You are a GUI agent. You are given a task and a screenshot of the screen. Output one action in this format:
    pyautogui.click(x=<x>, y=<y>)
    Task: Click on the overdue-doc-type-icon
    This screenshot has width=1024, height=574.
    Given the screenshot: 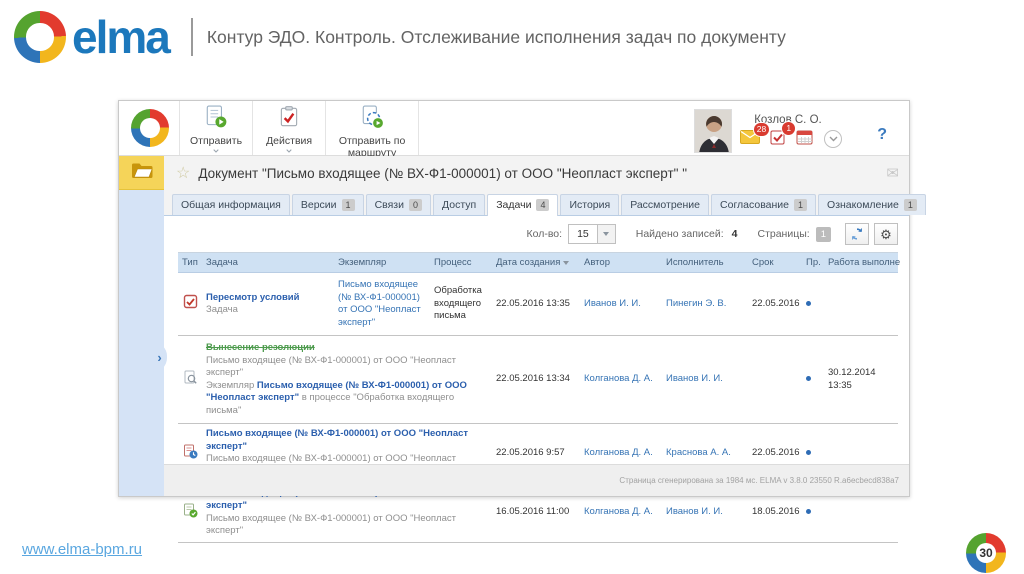 What is the action you would take?
    pyautogui.click(x=190, y=454)
    